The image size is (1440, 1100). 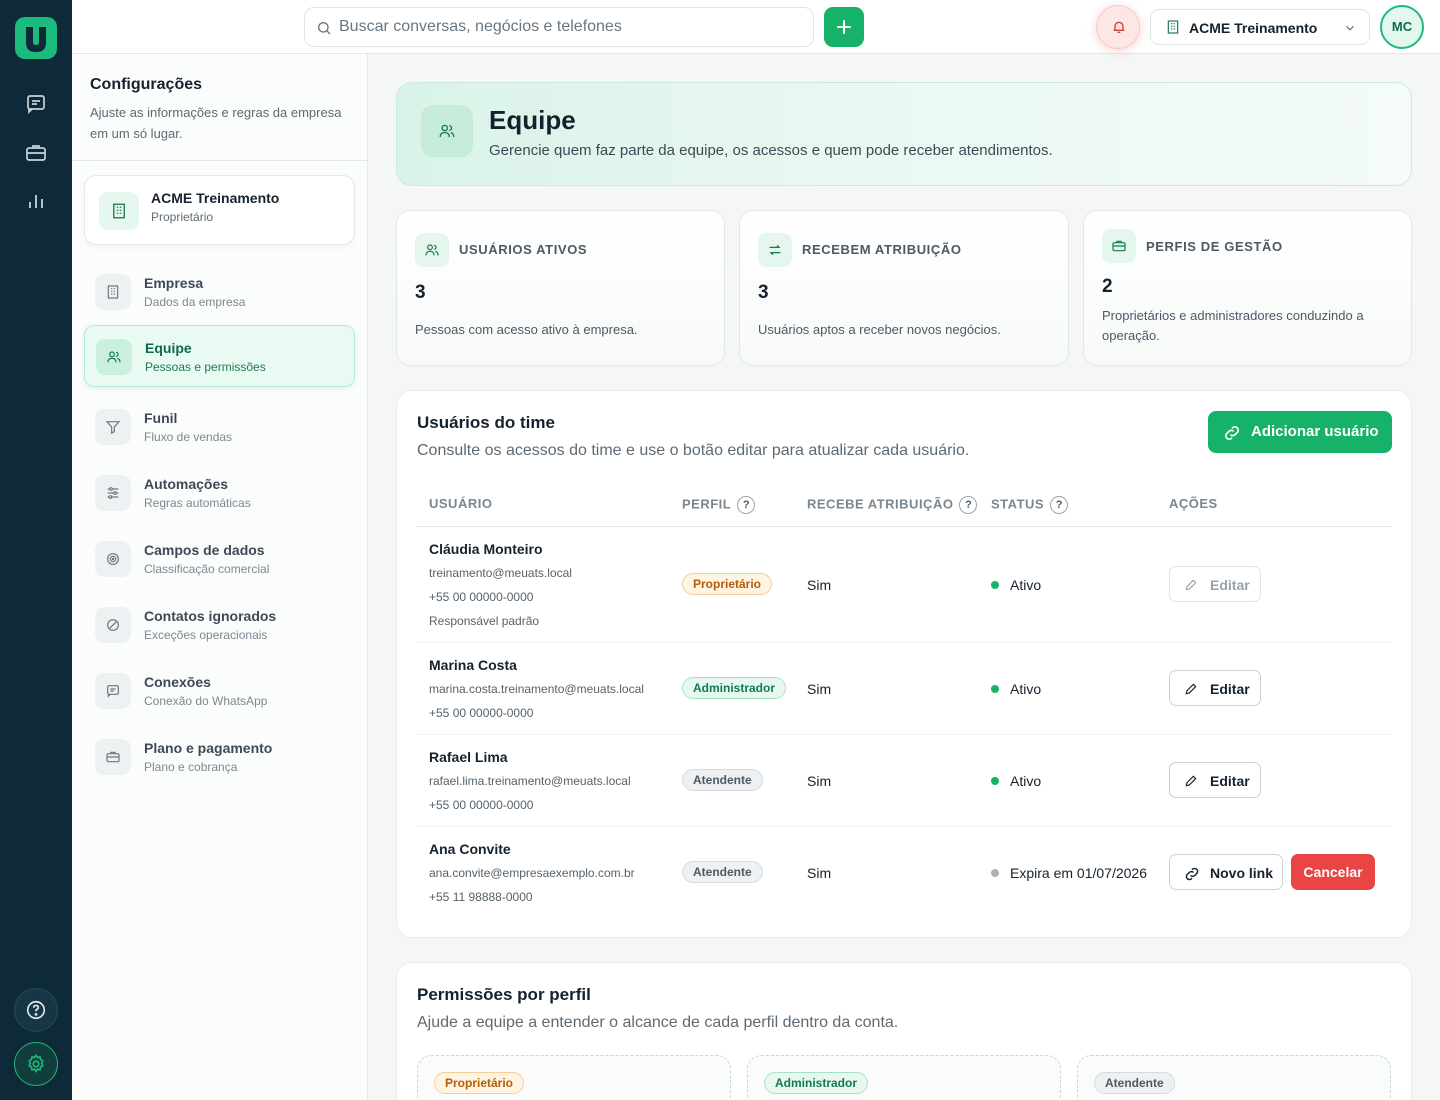 I want to click on search-box, so click(x=559, y=27).